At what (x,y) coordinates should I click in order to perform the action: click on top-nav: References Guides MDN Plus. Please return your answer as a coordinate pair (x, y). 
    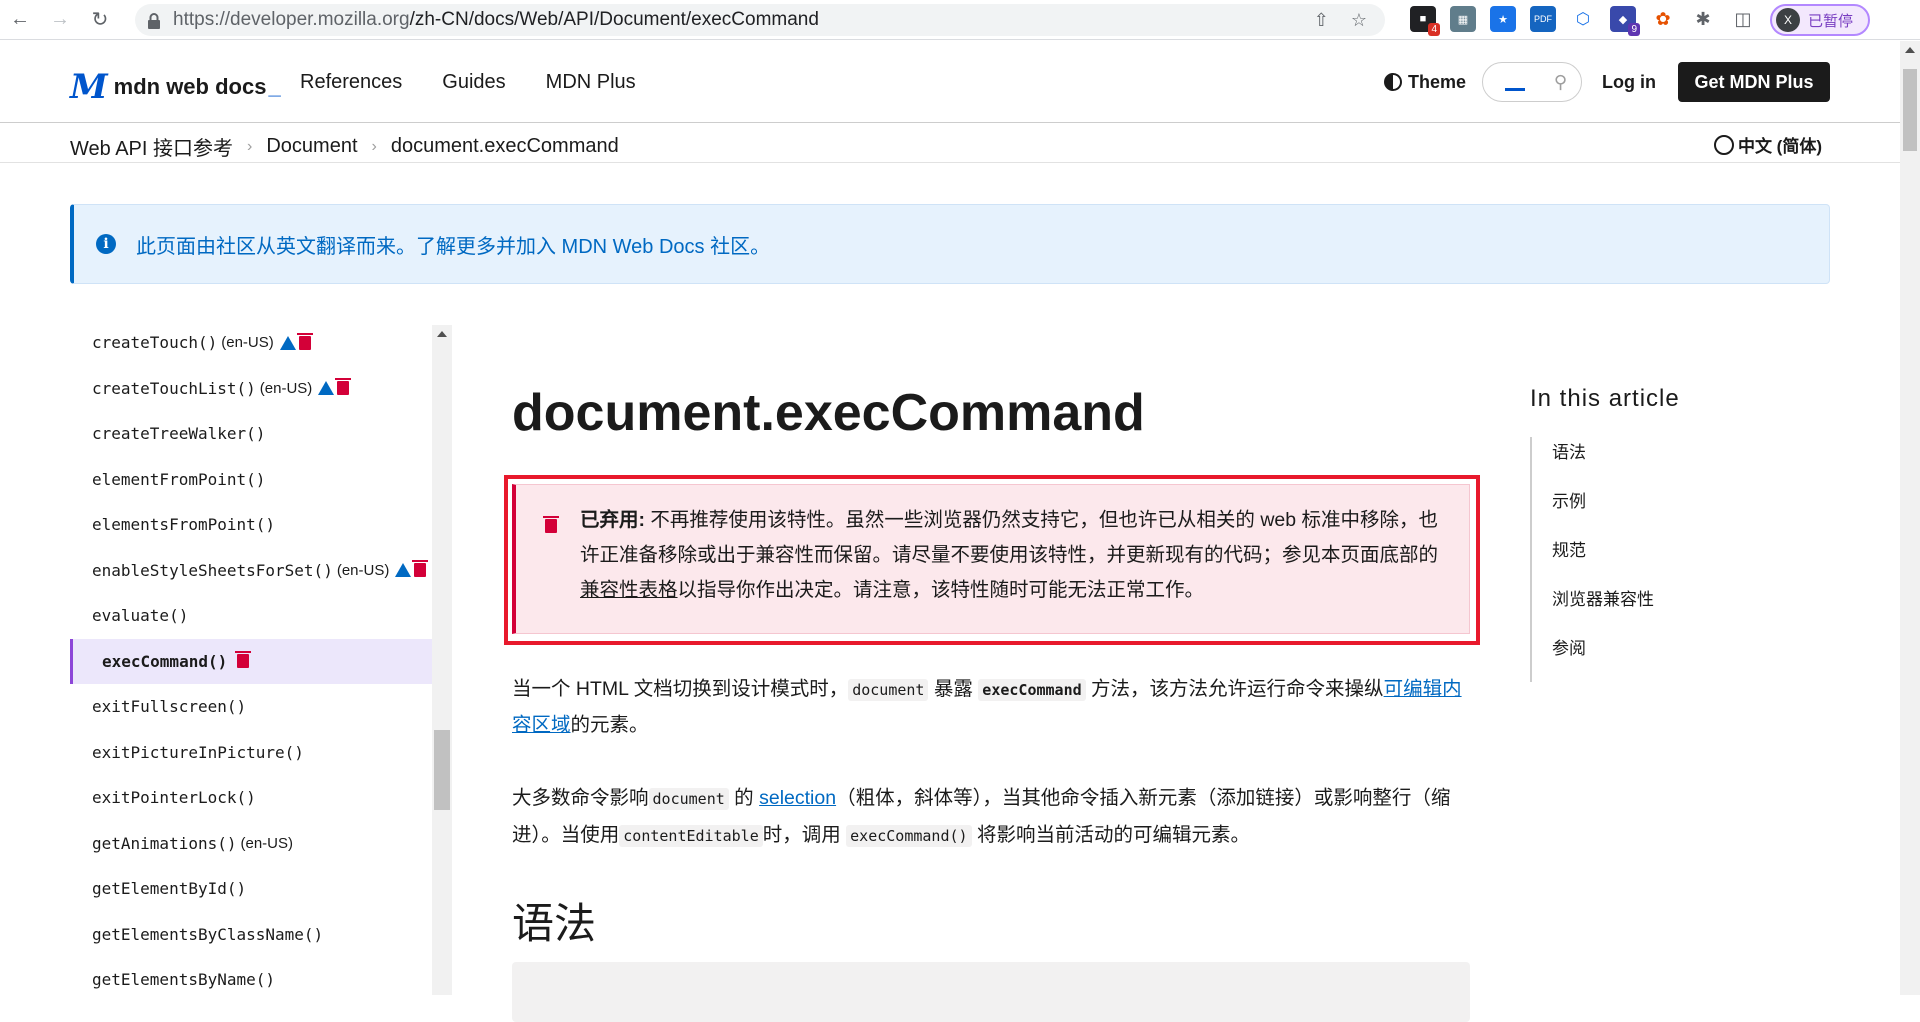
    Looking at the image, I should click on (468, 82).